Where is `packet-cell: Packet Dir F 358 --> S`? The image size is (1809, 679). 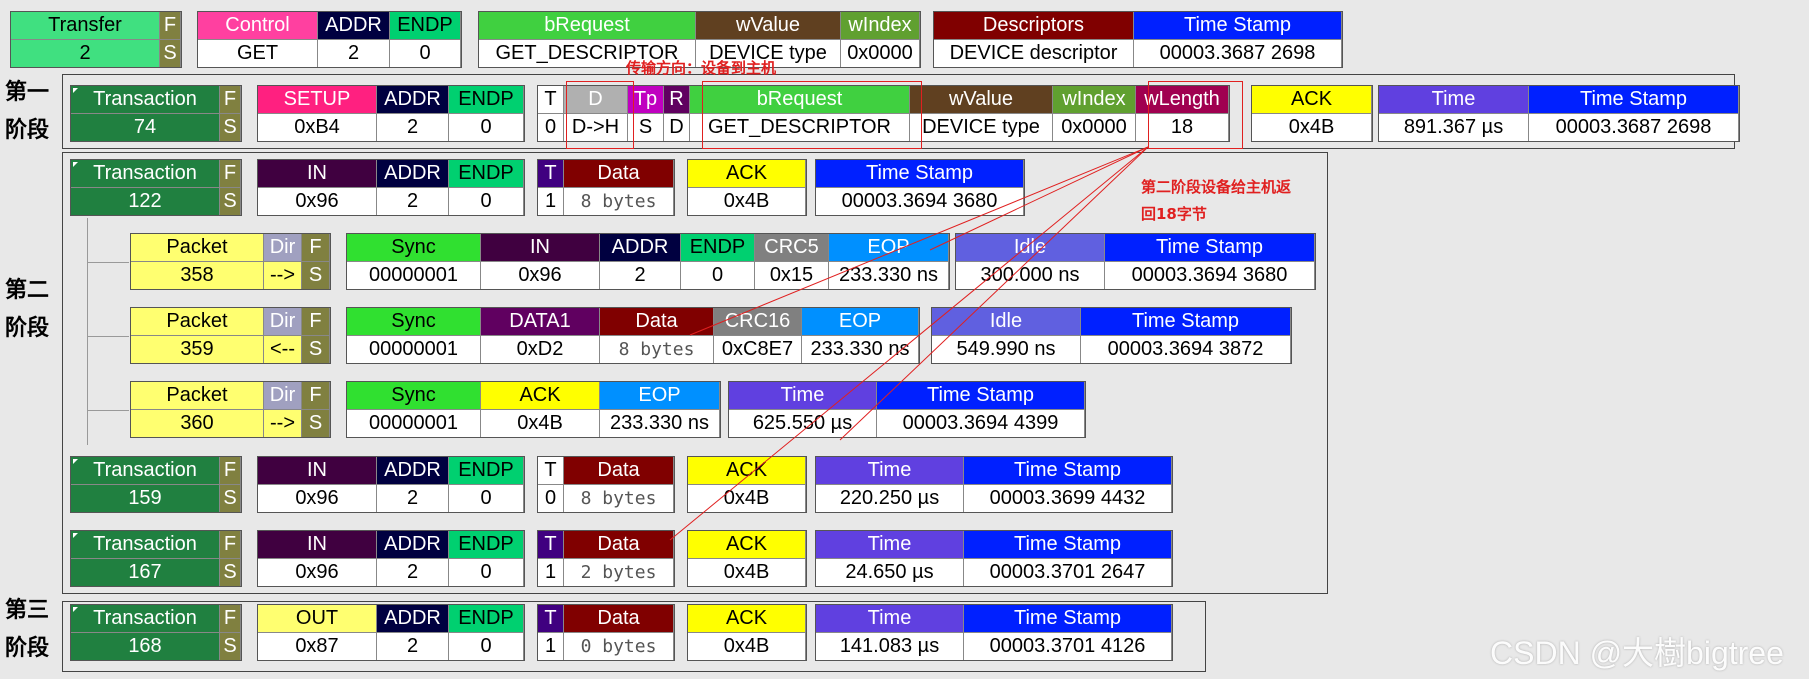
packet-cell: Packet Dir F 358 --> S is located at coordinates (230, 261).